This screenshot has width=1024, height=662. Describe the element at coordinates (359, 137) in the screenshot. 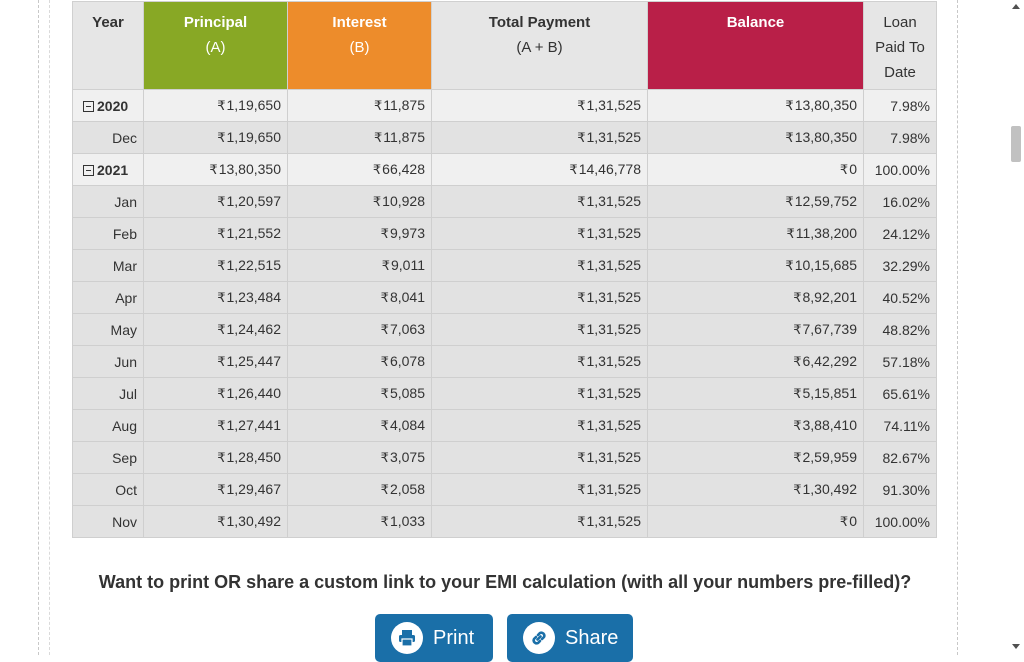

I see `interest-cell: ₹11,875` at that location.